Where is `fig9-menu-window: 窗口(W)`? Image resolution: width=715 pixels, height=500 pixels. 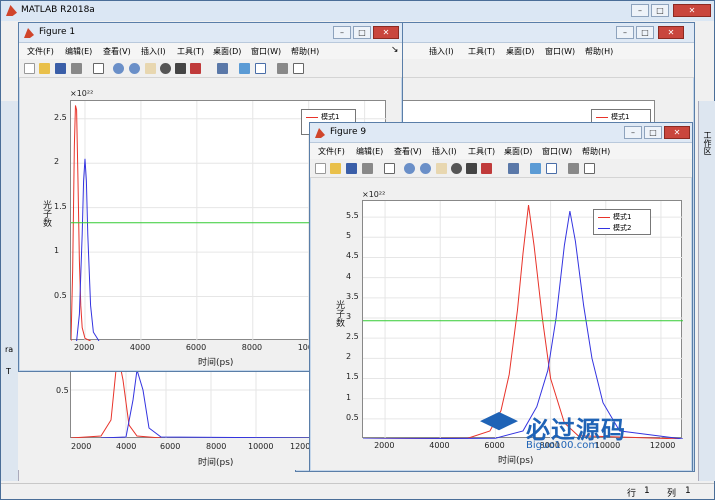
fig9-menu-window: 窗口(W) is located at coordinates (557, 151).